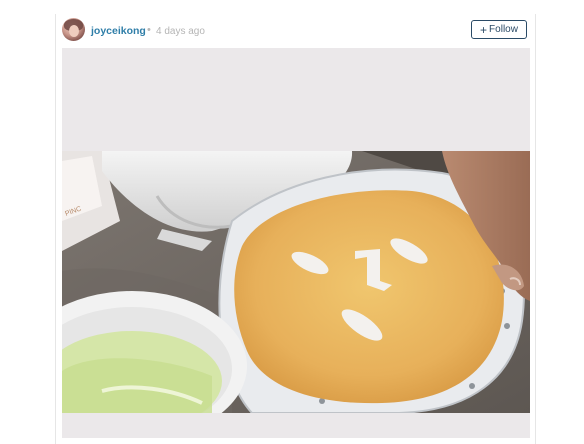  I want to click on post-header: joyceikong • 4 days ago + Follow, so click(295, 30).